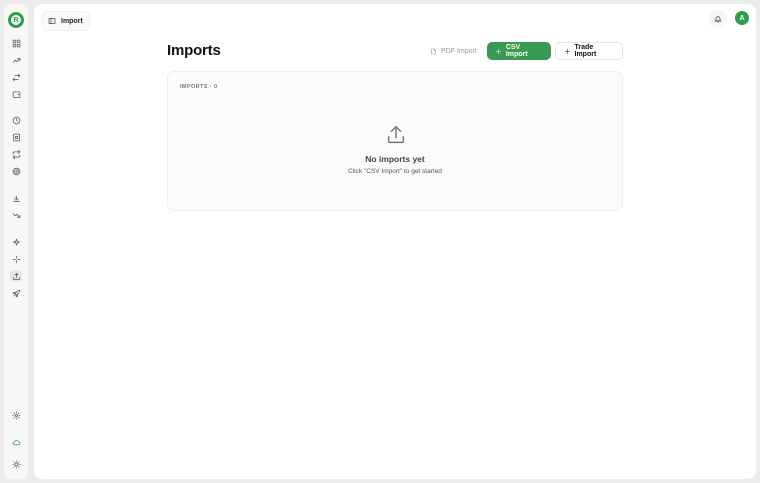 Image resolution: width=760 pixels, height=483 pixels. I want to click on wallet-icon, so click(16, 94).